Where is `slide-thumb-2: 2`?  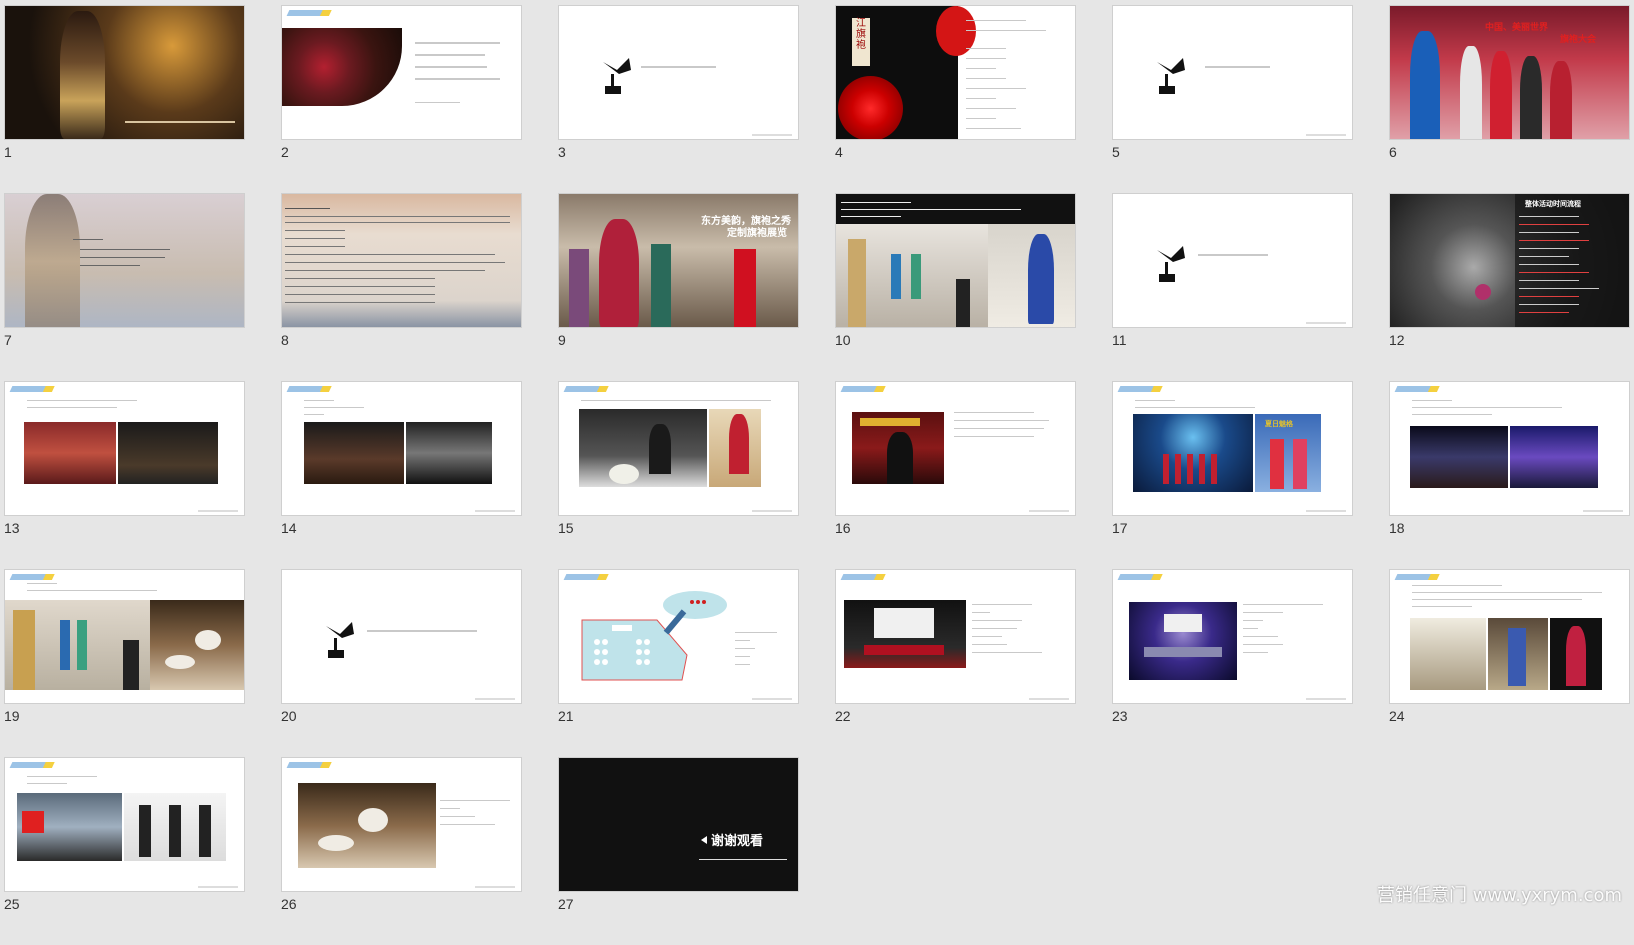
slide-thumb-2: 2 is located at coordinates (401, 99).